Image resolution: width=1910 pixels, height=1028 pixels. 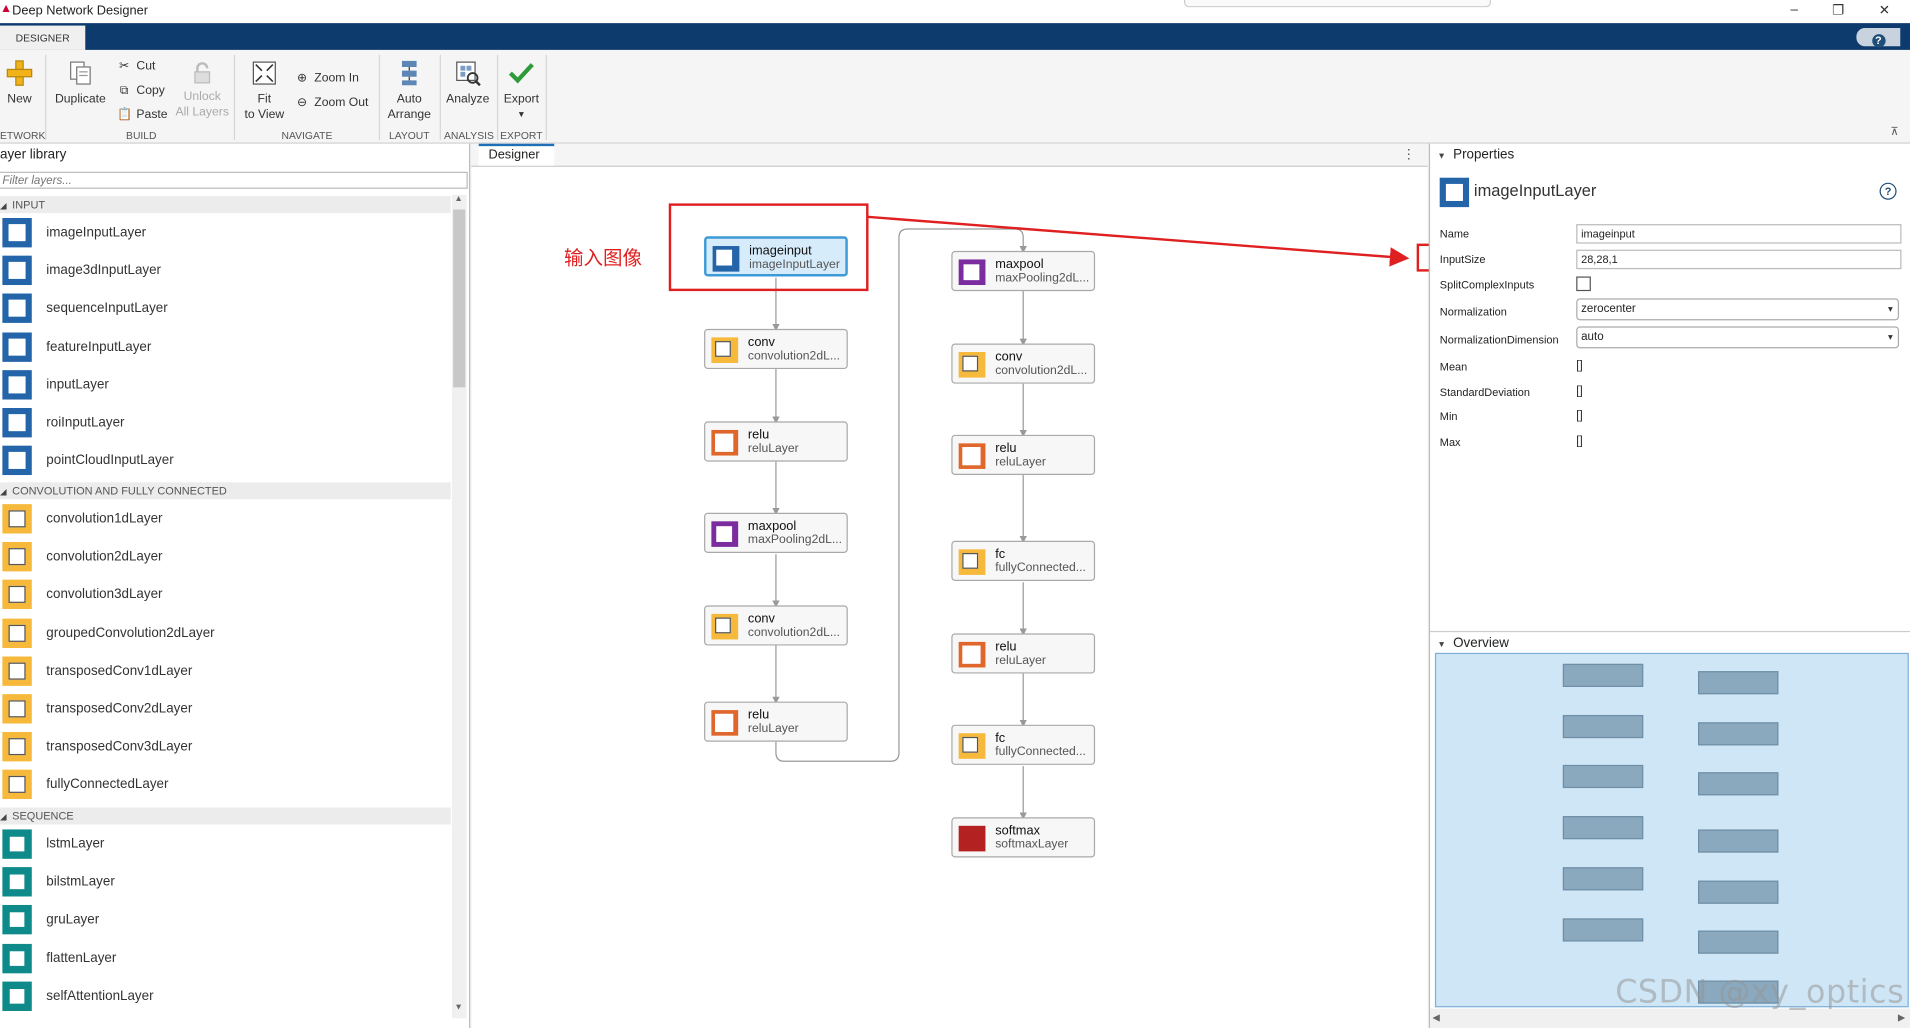 What do you see at coordinates (1592, 337) in the screenshot?
I see `normdim-value: auto` at bounding box center [1592, 337].